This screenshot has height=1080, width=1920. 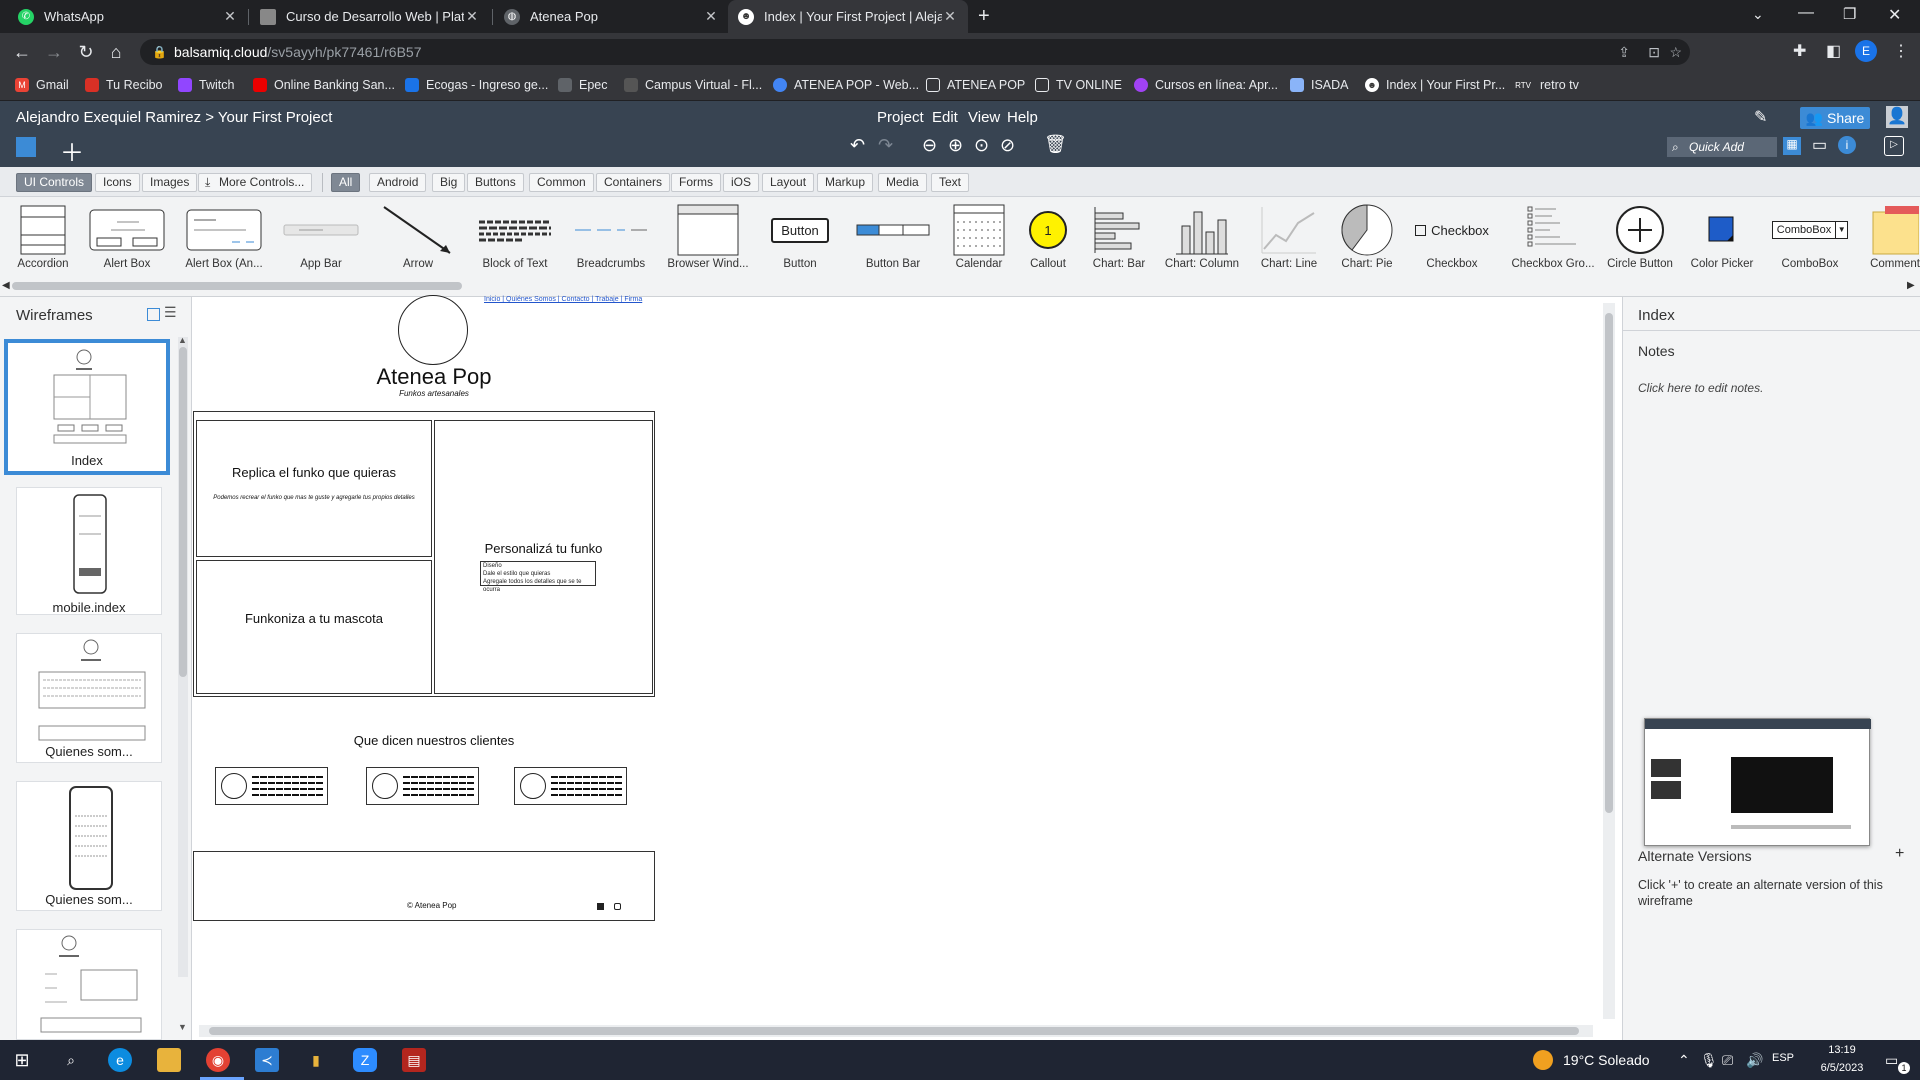 I want to click on panel-scrollbar-thumb, so click(x=183, y=512).